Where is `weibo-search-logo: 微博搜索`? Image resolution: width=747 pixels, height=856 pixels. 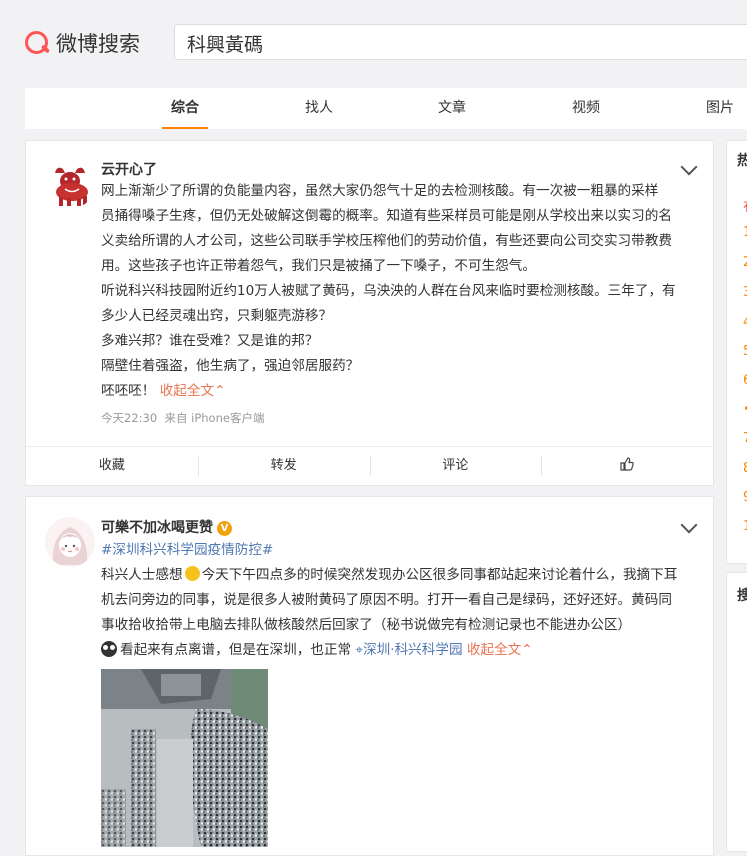
weibo-search-logo: 微博搜索 is located at coordinates (82, 43).